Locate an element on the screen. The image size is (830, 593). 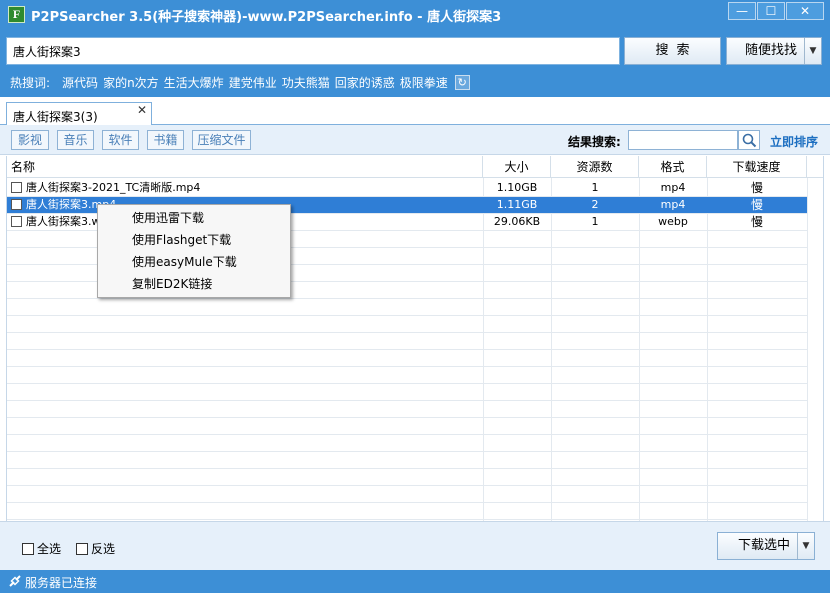
menu-item-easymule-download: 使用easyMule下载 is located at coordinates (194, 262).